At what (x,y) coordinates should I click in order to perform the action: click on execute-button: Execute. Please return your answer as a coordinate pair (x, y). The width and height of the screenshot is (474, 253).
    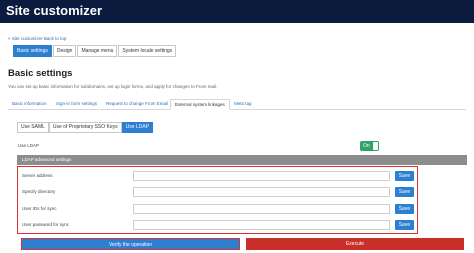
    Looking at the image, I should click on (355, 244).